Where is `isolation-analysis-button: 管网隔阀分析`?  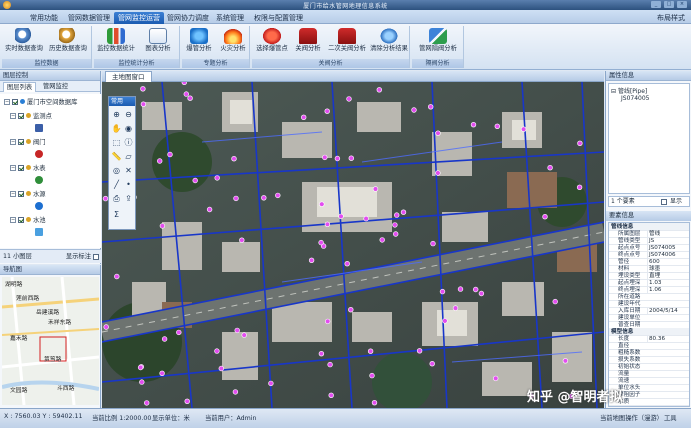
isolation-analysis-button: 管网隔阀分析 is located at coordinates (438, 43).